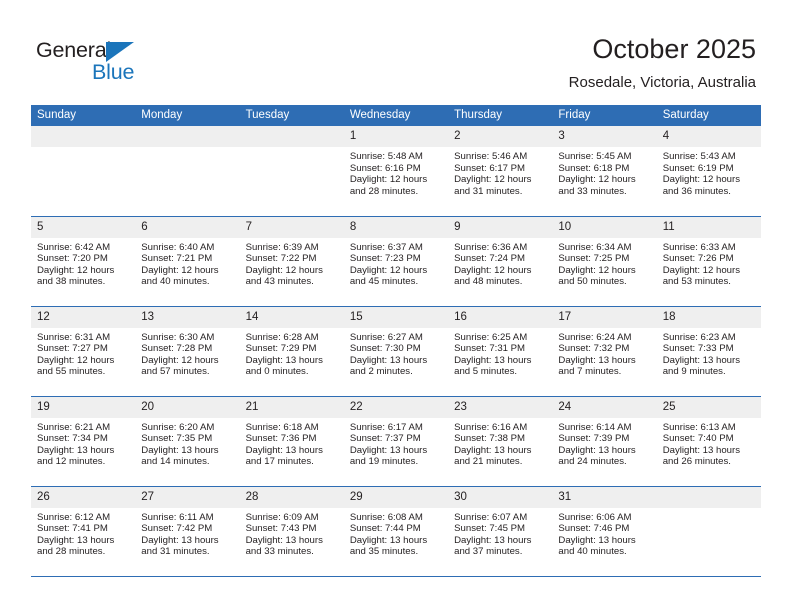 This screenshot has width=792, height=612. What do you see at coordinates (595, 427) in the screenshot?
I see `sunrise-time: Sunrise: 6:14 AM` at bounding box center [595, 427].